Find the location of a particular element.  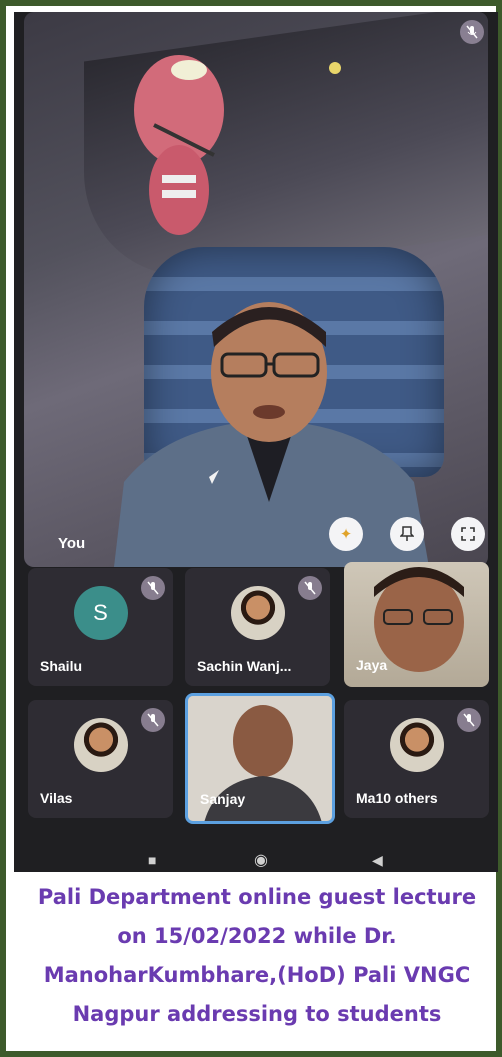

participant-name: Sanjay is located at coordinates (223, 799).